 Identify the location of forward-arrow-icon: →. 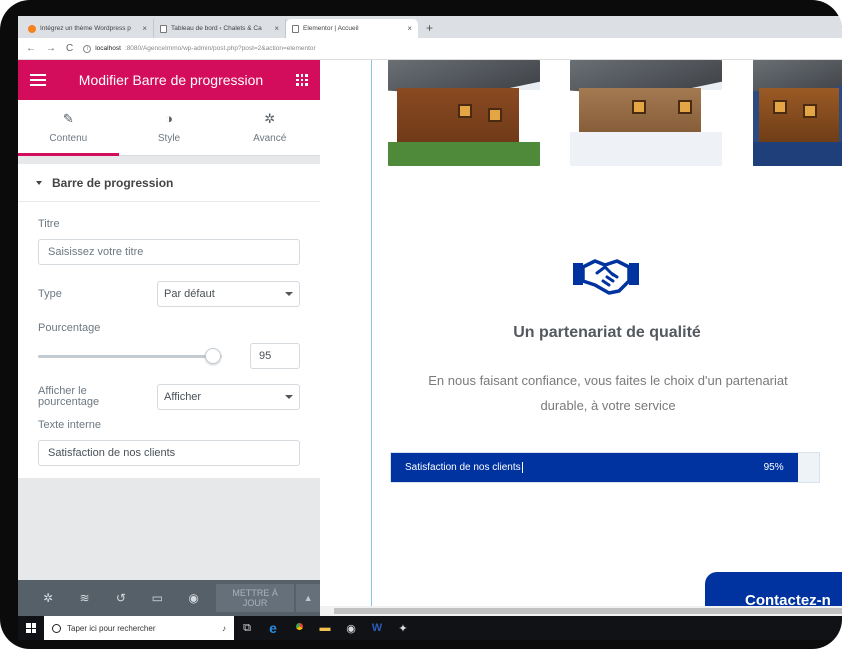
(51, 48).